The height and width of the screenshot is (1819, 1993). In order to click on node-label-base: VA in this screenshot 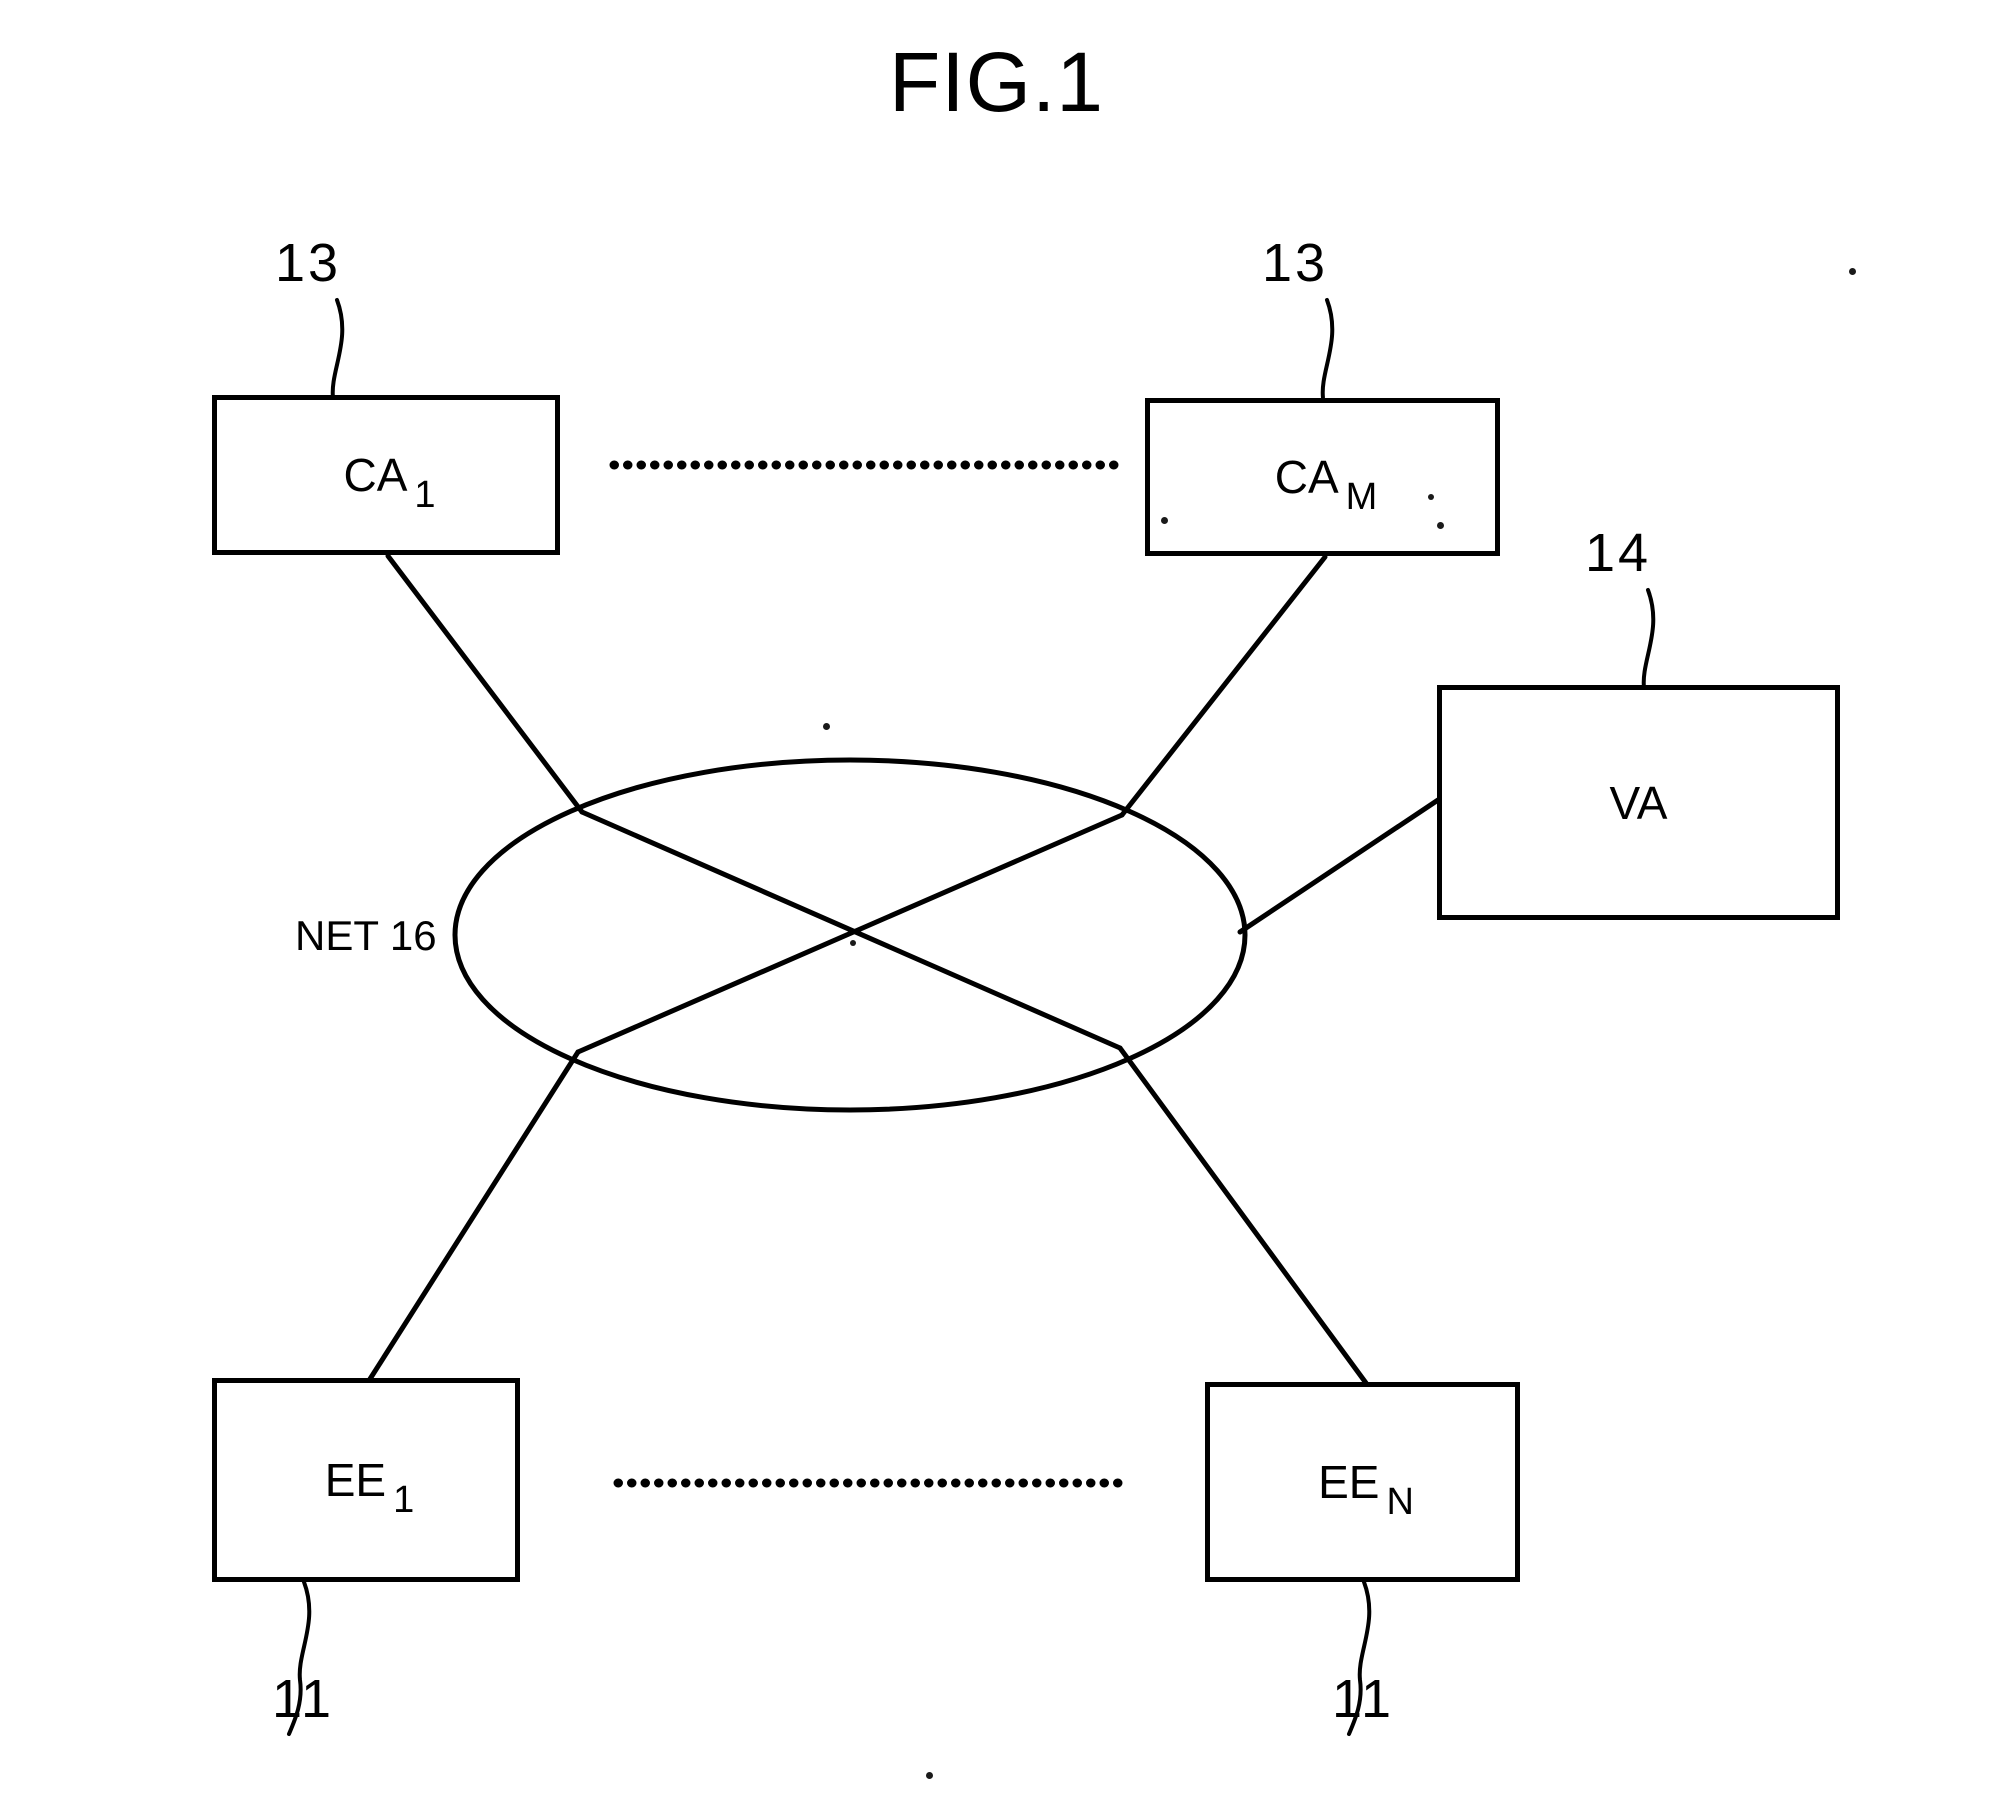, I will do `click(1638, 802)`.